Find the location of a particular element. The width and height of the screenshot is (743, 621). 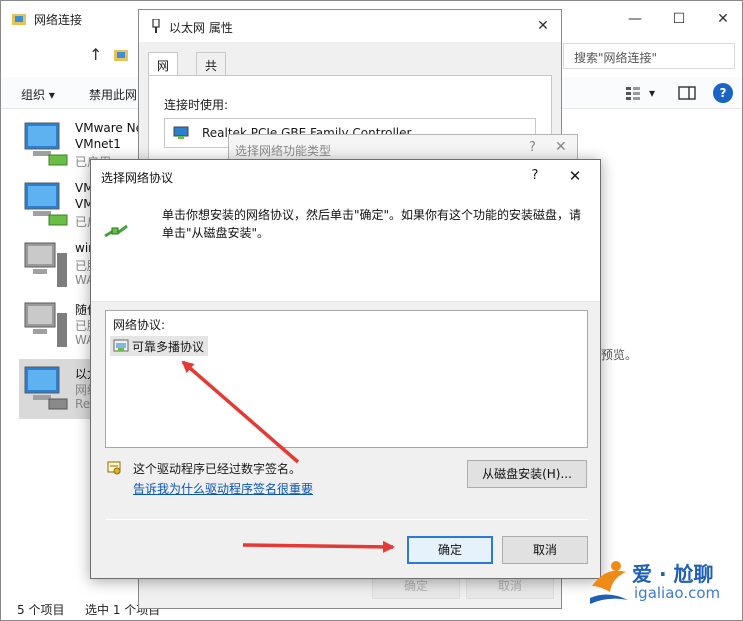

preview-pane-text: 预览。 is located at coordinates (619, 355).